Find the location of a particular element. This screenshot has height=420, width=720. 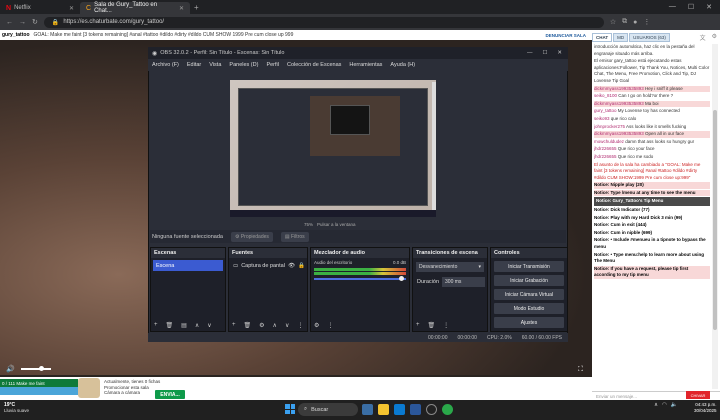

star-icon: ☆ is located at coordinates (613, 22).